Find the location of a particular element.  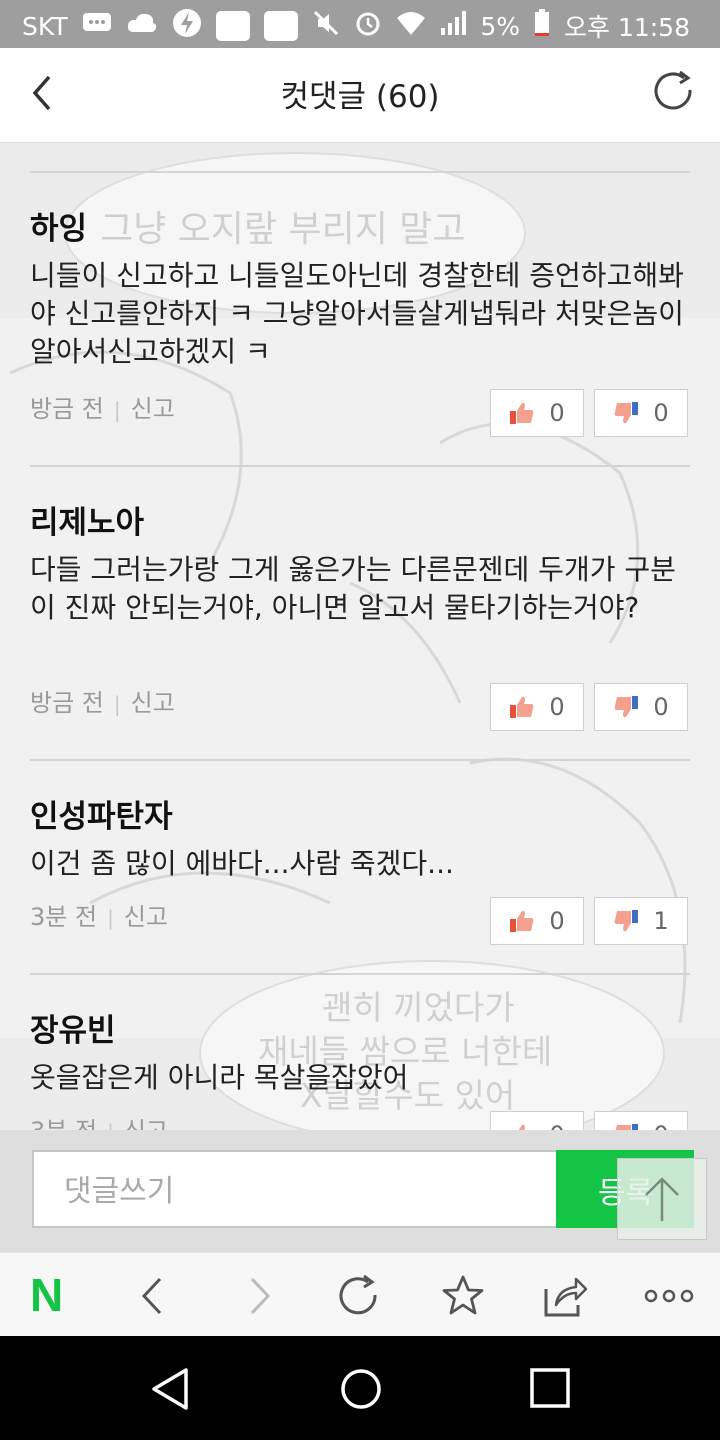

arrow-up-icon is located at coordinates (662, 1199).